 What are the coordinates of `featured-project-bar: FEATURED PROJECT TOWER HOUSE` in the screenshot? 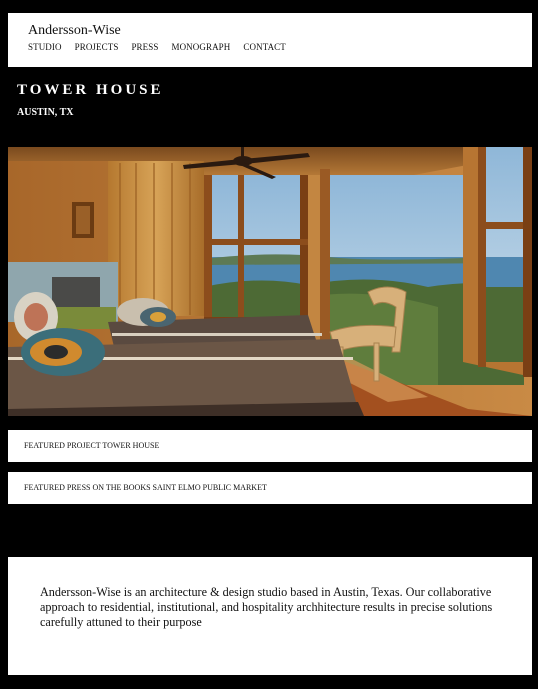 It's located at (270, 446).